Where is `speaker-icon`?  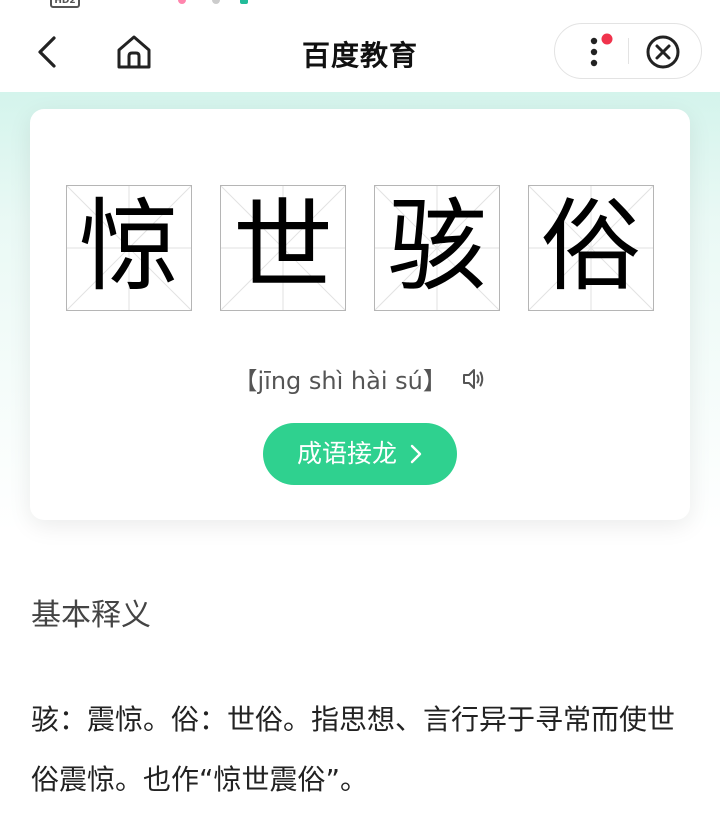 speaker-icon is located at coordinates (474, 382).